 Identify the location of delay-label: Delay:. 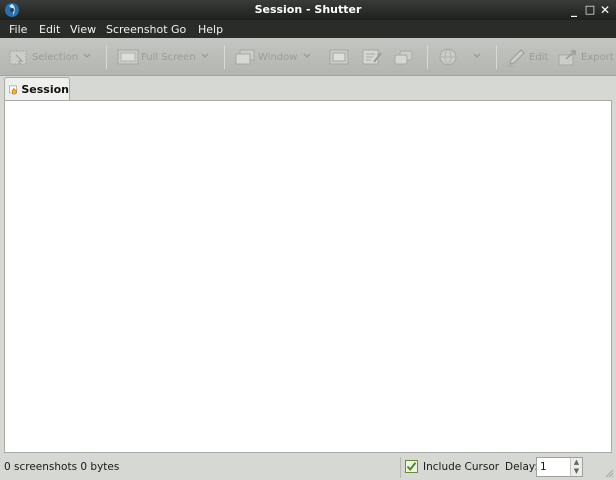
(521, 467).